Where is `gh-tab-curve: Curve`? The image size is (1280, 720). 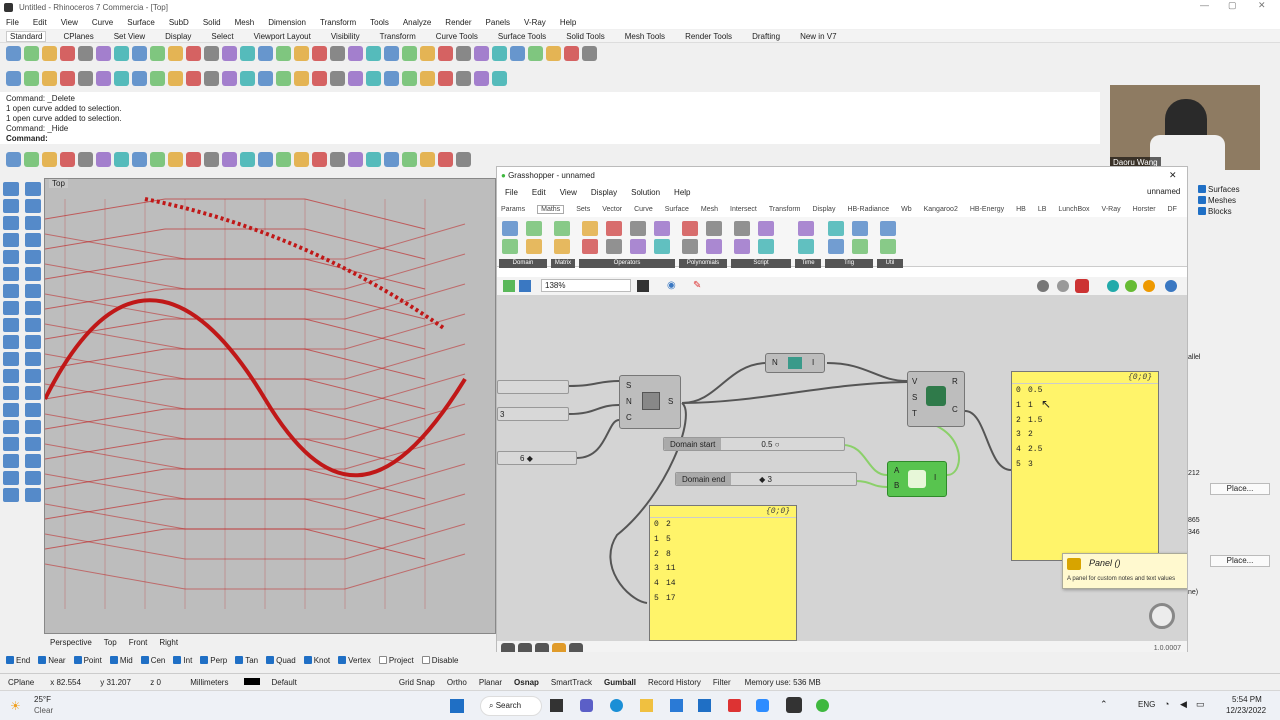
gh-tab-curve: Curve is located at coordinates (643, 209).